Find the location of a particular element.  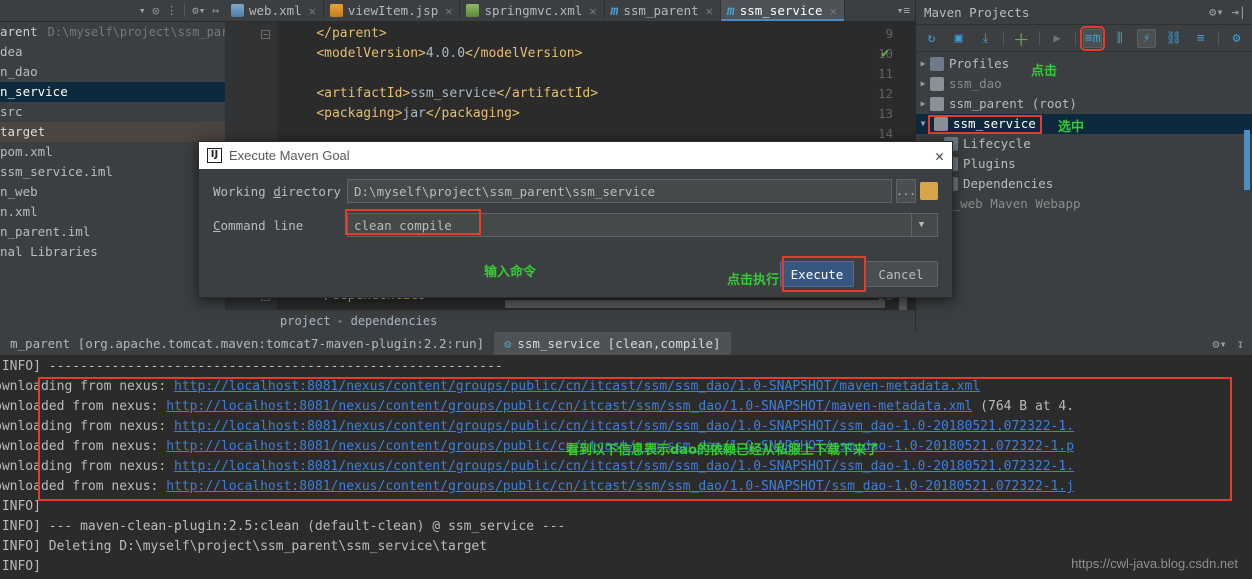

maven-tree-row: ▶ Profiles is located at coordinates (1084, 64).